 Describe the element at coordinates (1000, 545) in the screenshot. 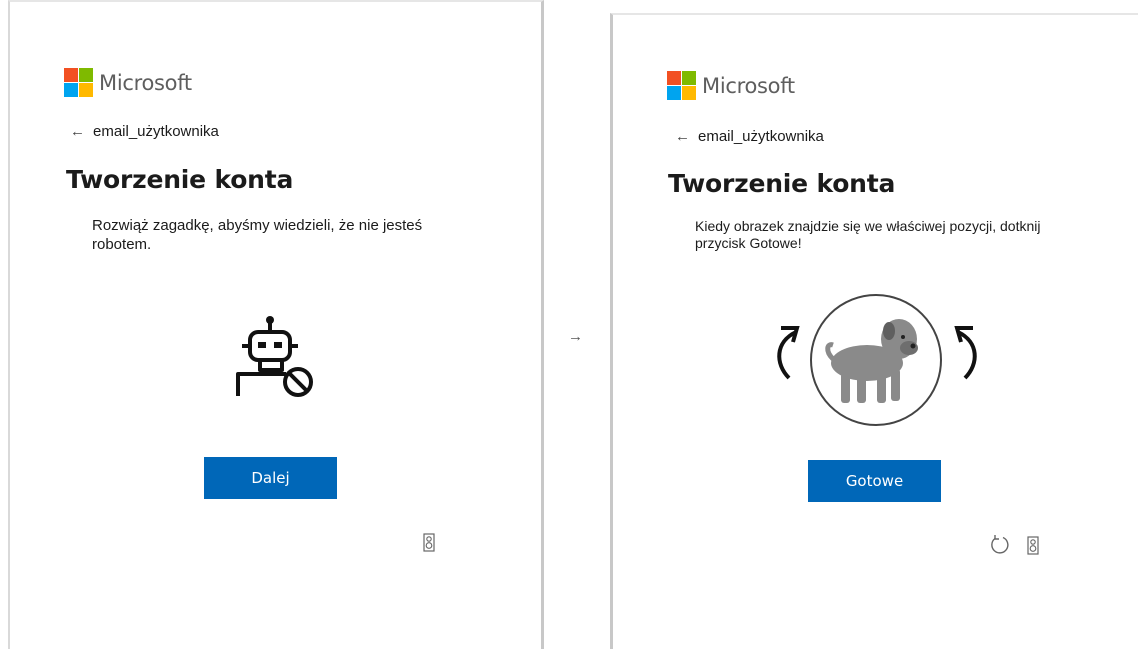

I see `refresh-icon` at that location.